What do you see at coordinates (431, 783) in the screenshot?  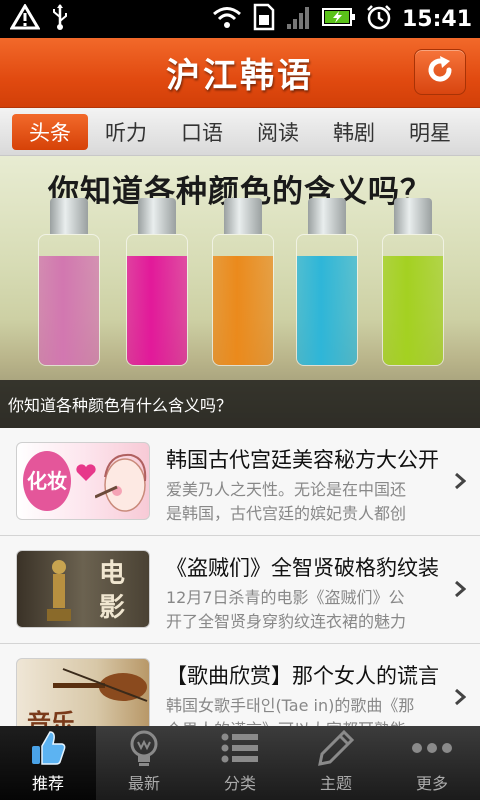 I see `nav-label: 更多` at bounding box center [431, 783].